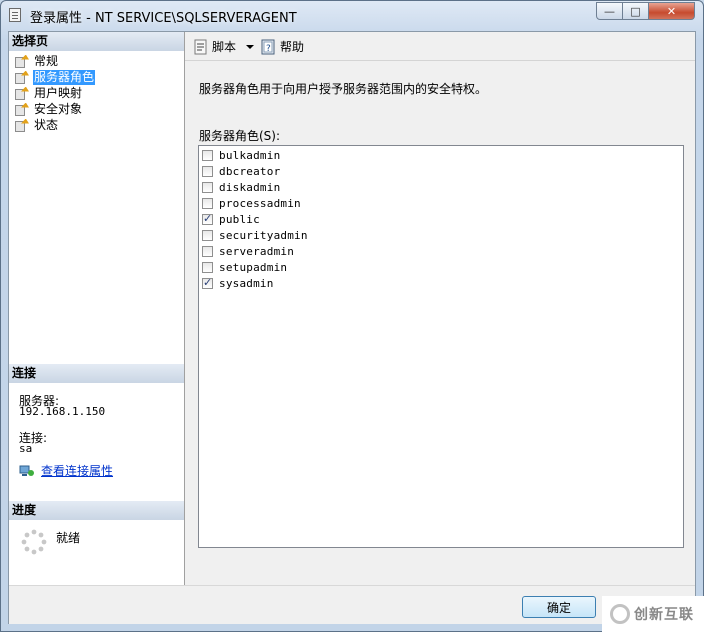 The height and width of the screenshot is (632, 704). I want to click on window-title: 登录属性 - NT SERVICE\SQLSERVERAGENT, so click(163, 18).